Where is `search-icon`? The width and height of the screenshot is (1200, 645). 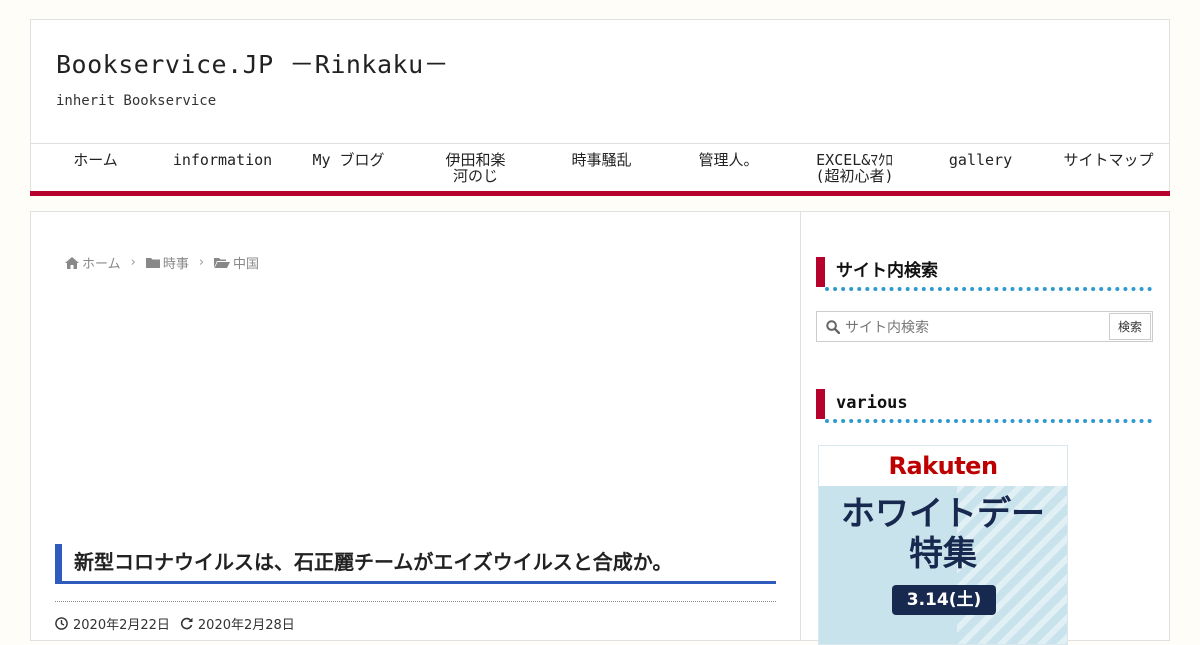 search-icon is located at coordinates (833, 328).